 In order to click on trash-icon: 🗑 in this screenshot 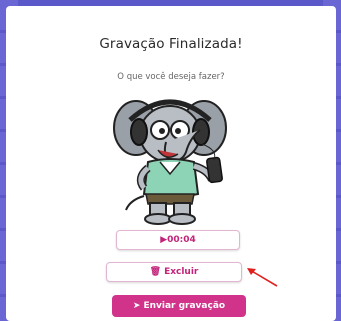, I will do `click(155, 272)`.